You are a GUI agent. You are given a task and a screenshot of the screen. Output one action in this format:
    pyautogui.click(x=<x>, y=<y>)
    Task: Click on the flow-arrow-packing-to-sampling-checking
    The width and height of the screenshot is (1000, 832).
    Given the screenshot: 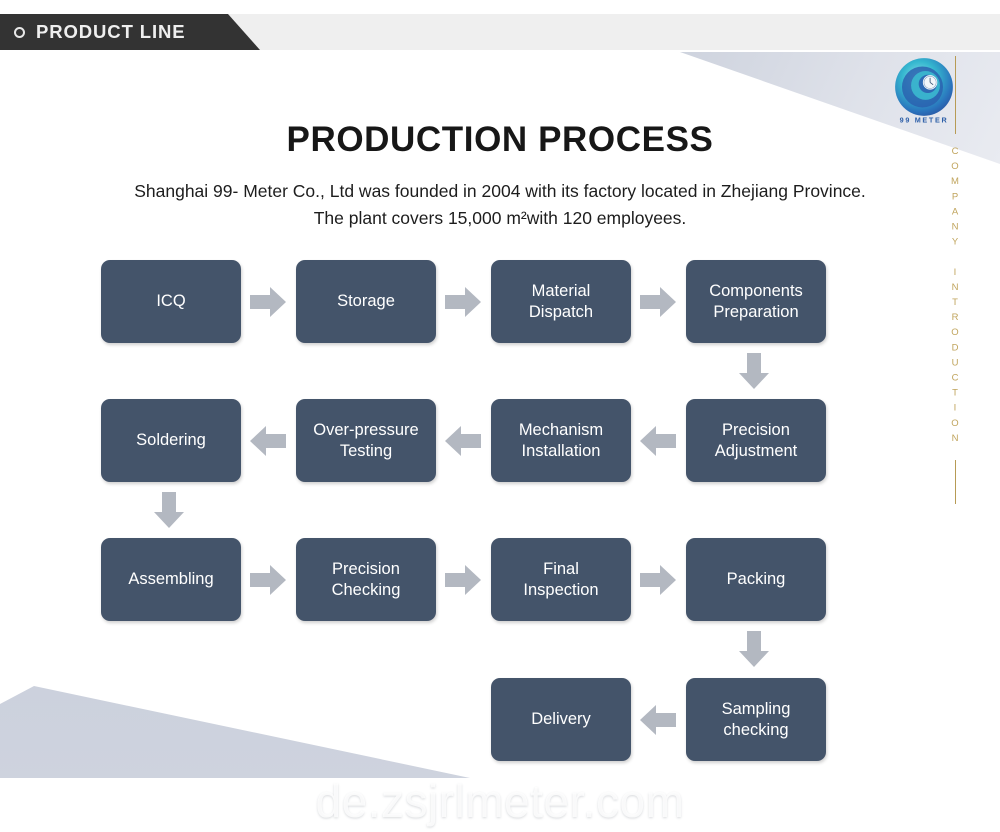 What is the action you would take?
    pyautogui.click(x=754, y=649)
    